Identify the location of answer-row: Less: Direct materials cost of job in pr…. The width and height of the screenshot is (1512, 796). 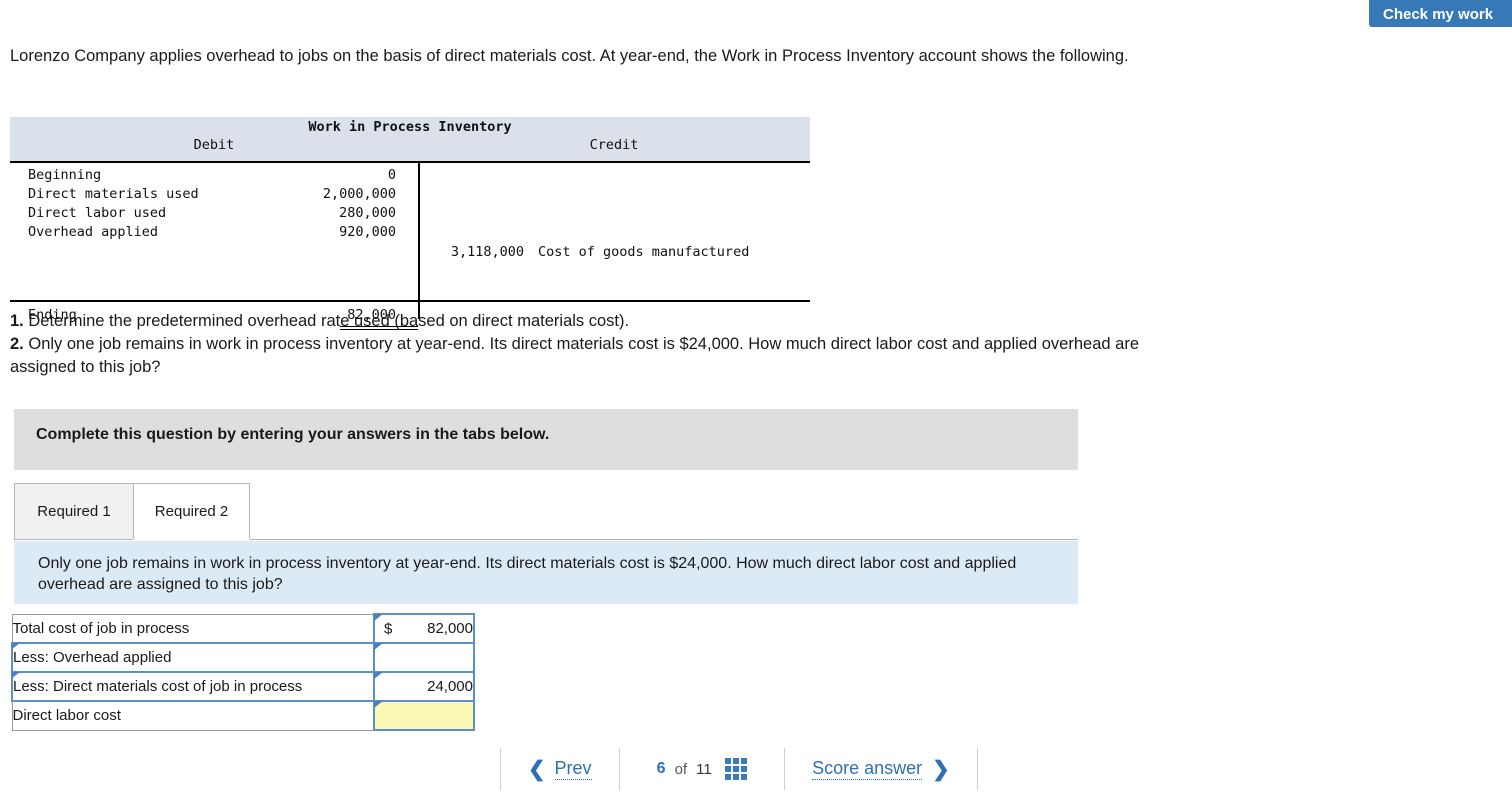
(243, 686).